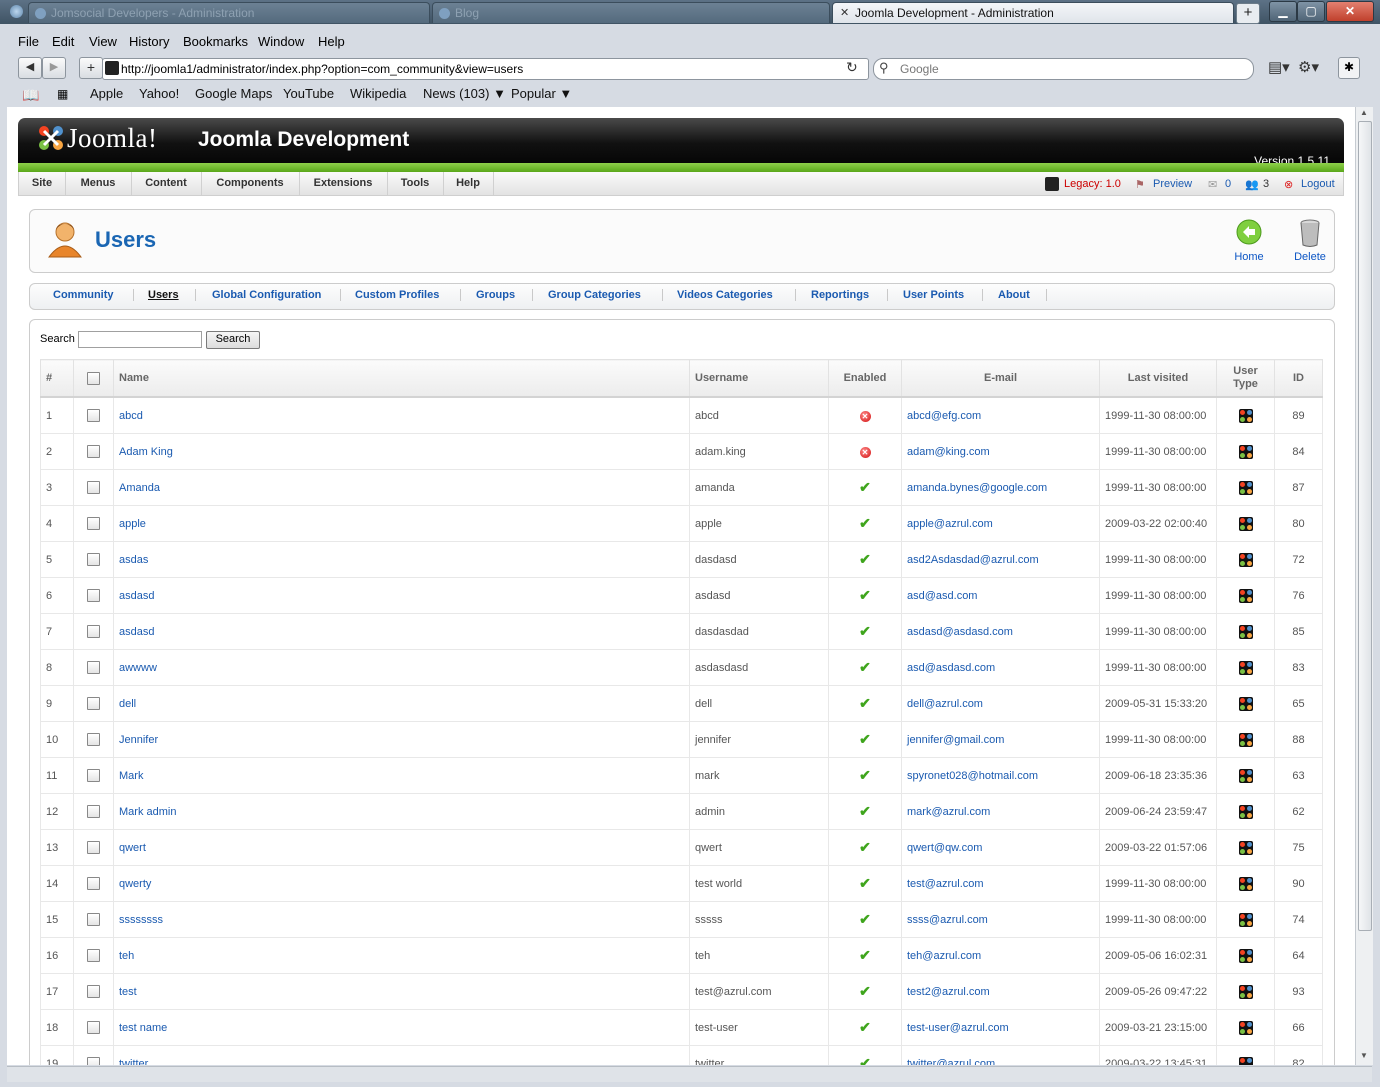 Image resolution: width=1380 pixels, height=1087 pixels. What do you see at coordinates (1349, 68) in the screenshot?
I see `bug-icon: ✱` at bounding box center [1349, 68].